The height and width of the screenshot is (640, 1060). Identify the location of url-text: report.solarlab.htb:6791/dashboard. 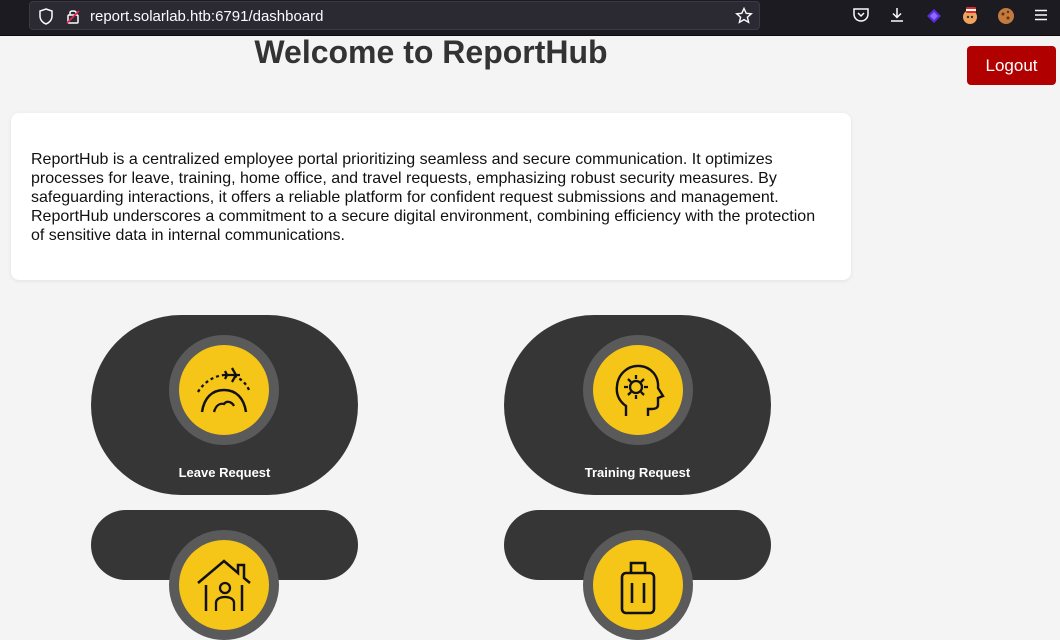
(207, 16).